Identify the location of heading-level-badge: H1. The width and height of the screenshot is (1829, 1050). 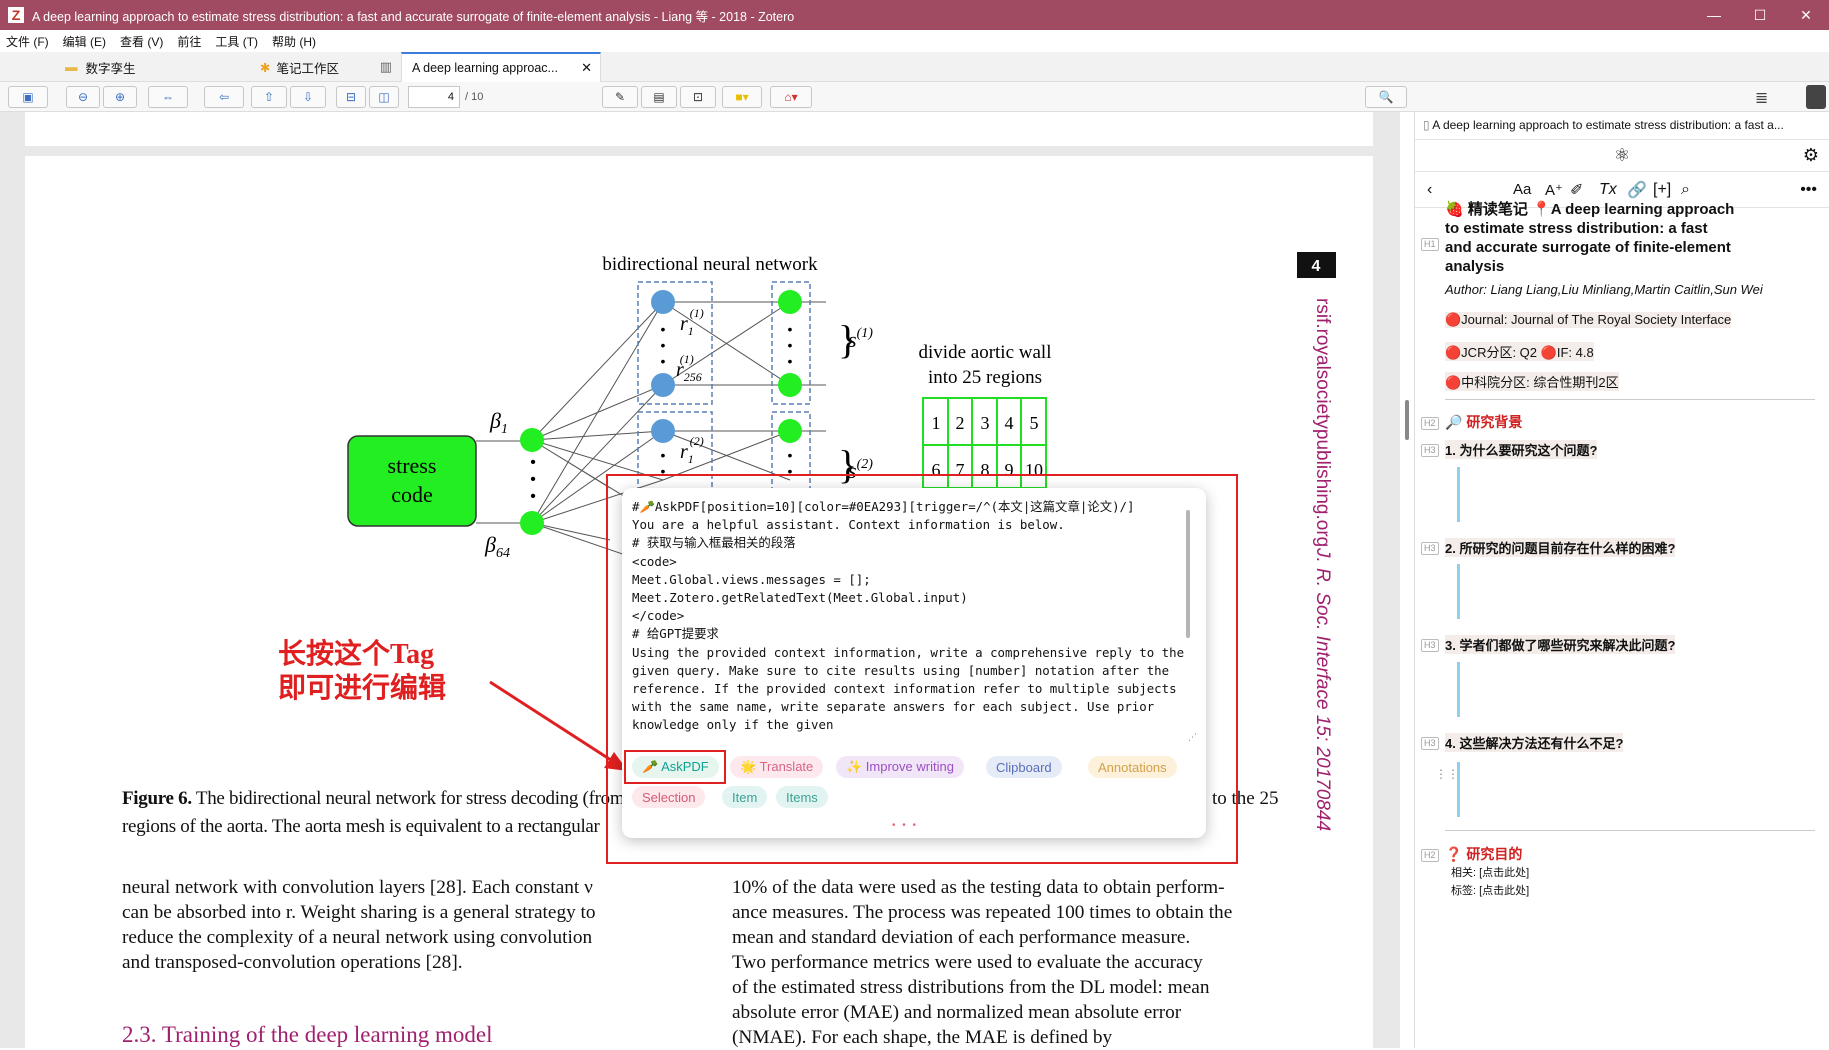
(1430, 244).